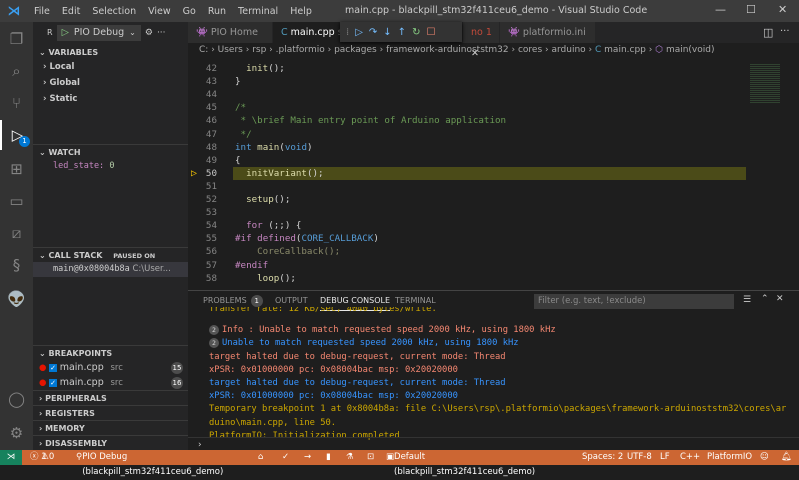  What do you see at coordinates (786, 457) in the screenshot?
I see `notifications-bell-icon: 🔔︎` at bounding box center [786, 457].